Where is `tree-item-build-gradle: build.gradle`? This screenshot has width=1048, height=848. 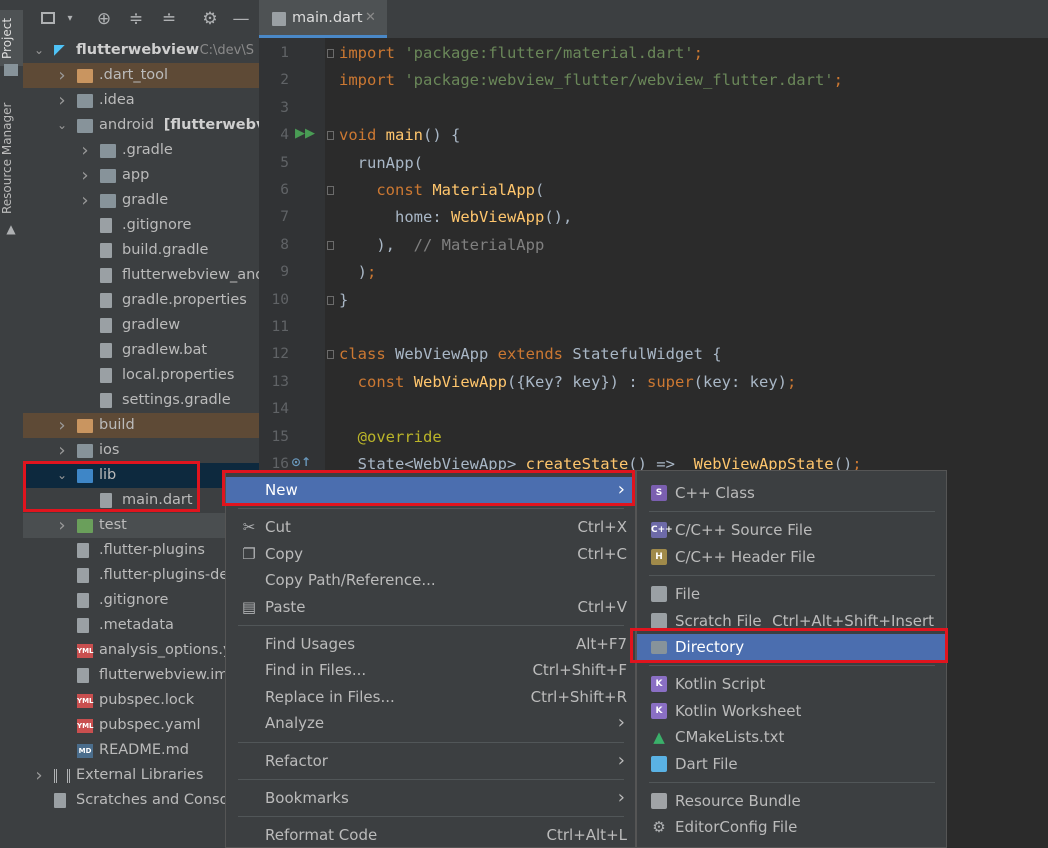 tree-item-build-gradle: build.gradle is located at coordinates (141, 250).